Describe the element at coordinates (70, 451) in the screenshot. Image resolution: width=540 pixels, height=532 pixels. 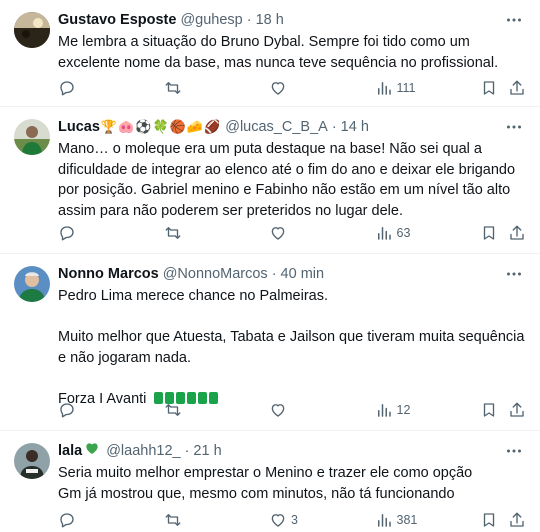
I see `author-name: lala` at that location.